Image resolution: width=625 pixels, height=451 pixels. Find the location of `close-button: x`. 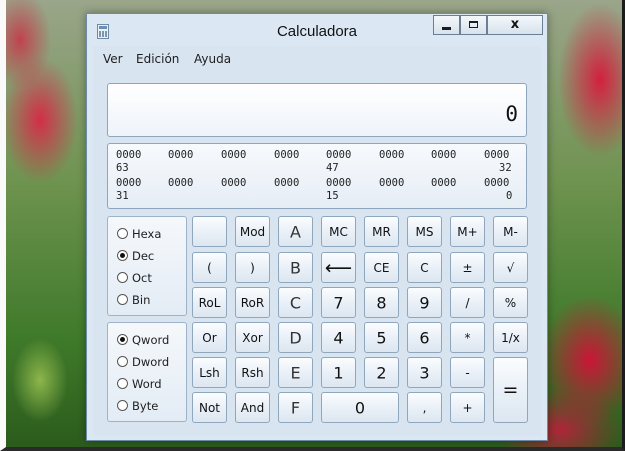

close-button: x is located at coordinates (515, 25).